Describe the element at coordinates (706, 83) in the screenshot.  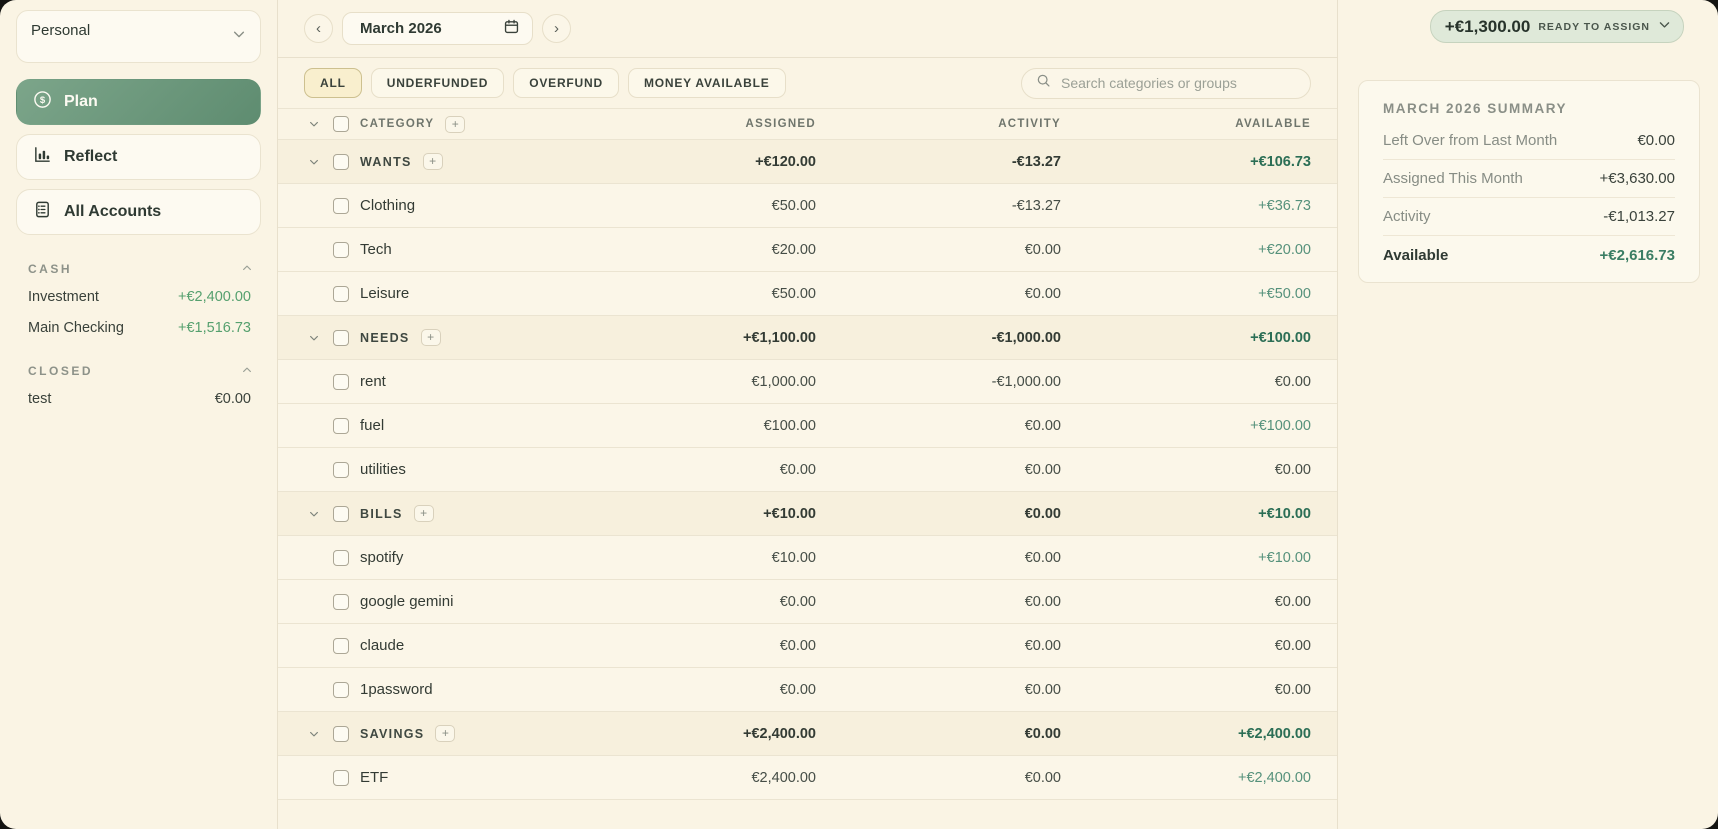
I see `filter-chip: MONEY AVAILABLE` at that location.